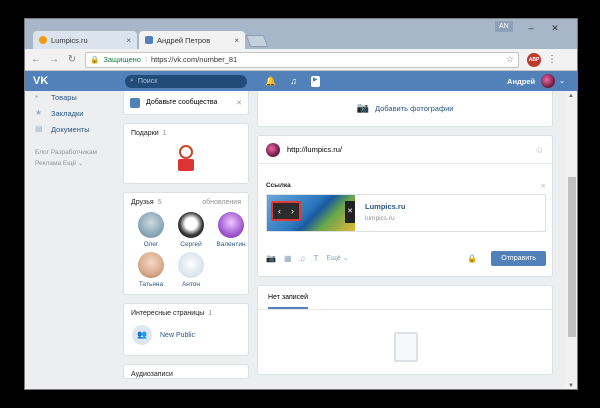 This screenshot has width=600, height=408. What do you see at coordinates (186, 159) in the screenshot?
I see `gift-image` at bounding box center [186, 159].